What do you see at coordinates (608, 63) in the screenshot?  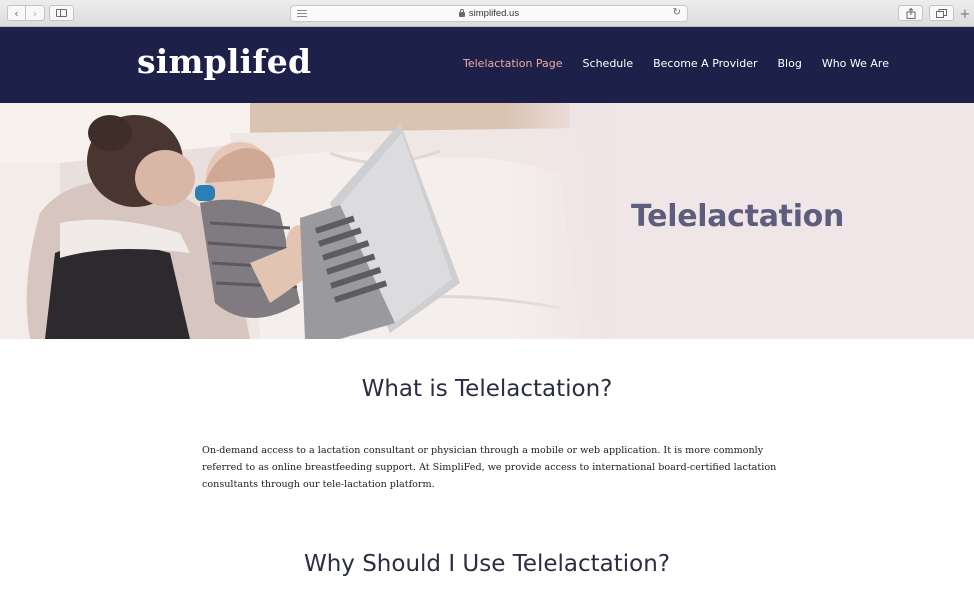 I see `nav-schedule: Schedule` at bounding box center [608, 63].